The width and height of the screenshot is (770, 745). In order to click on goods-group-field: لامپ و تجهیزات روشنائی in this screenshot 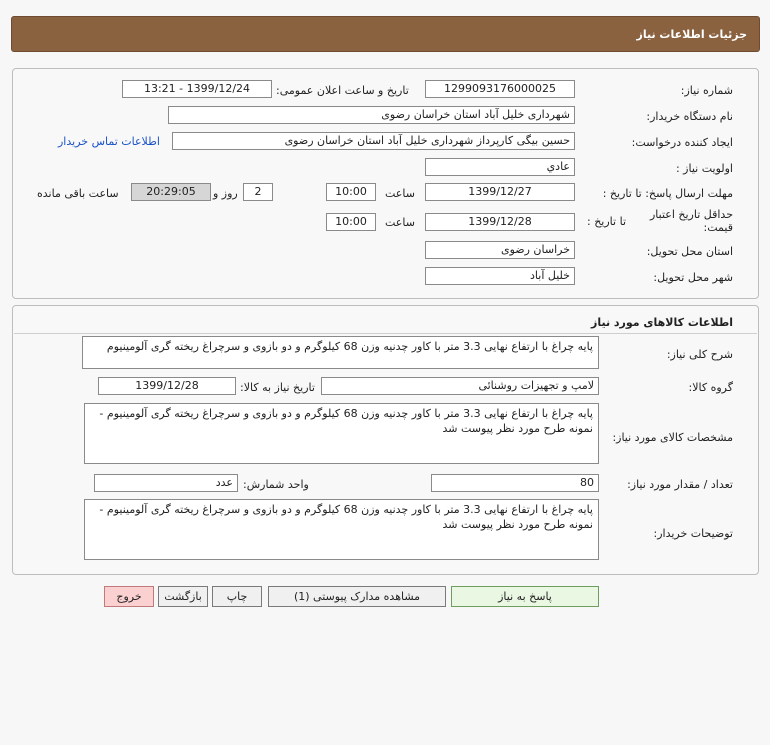, I will do `click(460, 386)`.